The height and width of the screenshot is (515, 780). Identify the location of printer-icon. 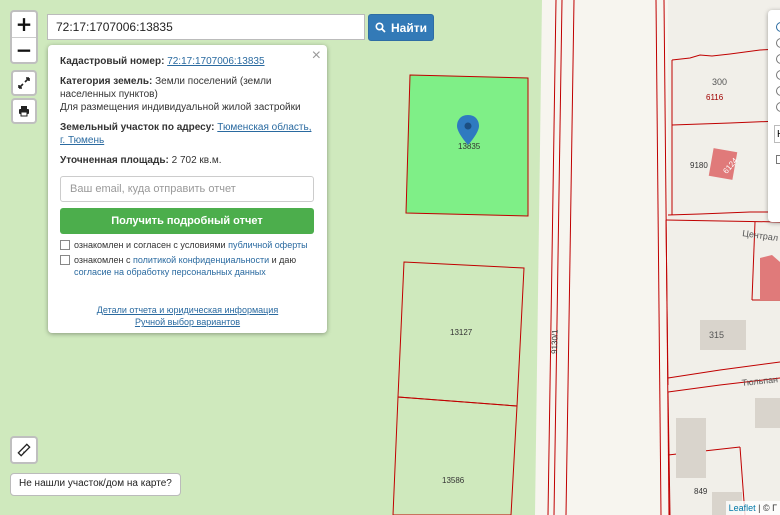
(24, 111).